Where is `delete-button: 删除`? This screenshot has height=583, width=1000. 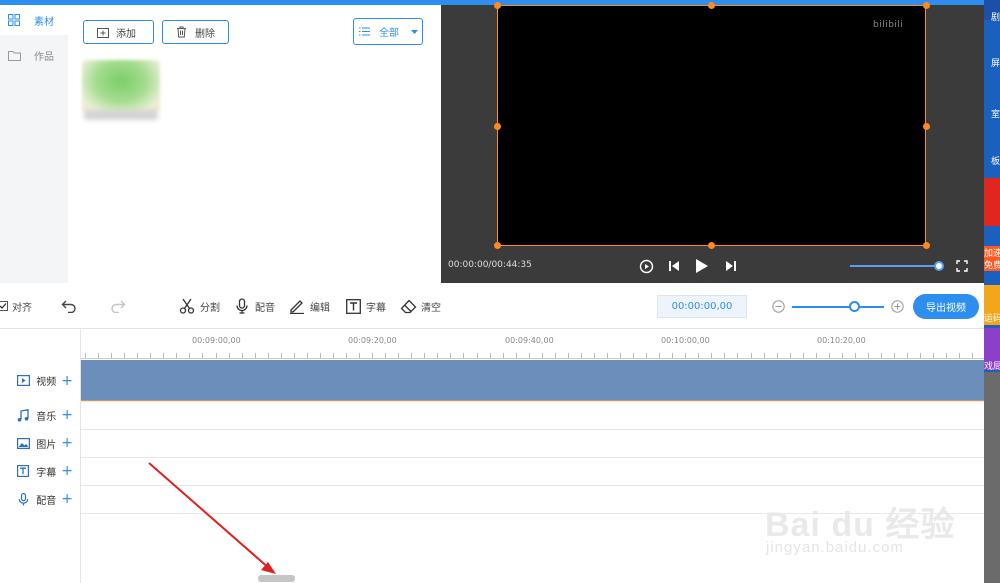
delete-button: 删除 is located at coordinates (195, 32).